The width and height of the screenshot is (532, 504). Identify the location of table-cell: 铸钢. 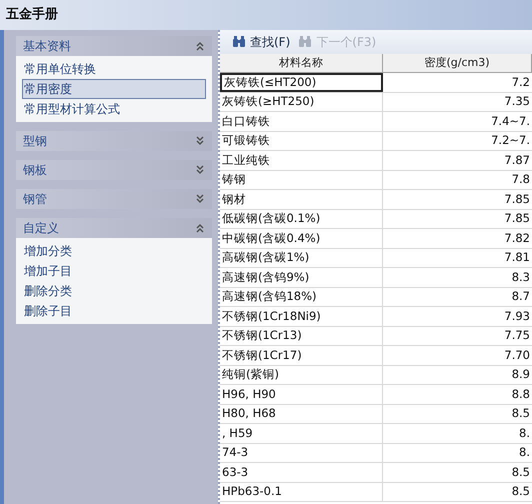
(301, 179).